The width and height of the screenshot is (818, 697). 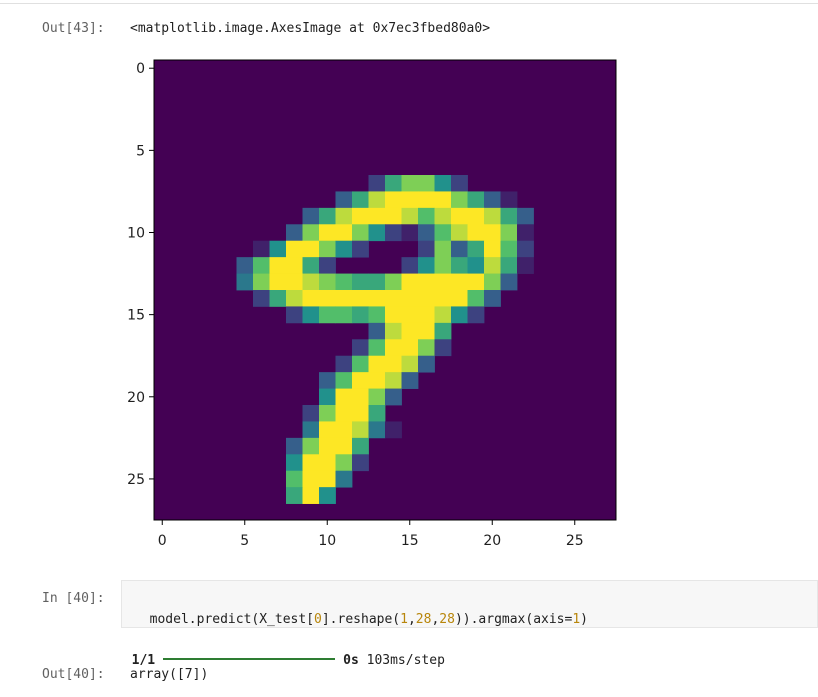 What do you see at coordinates (136, 398) in the screenshot?
I see `y-tick-label: 20` at bounding box center [136, 398].